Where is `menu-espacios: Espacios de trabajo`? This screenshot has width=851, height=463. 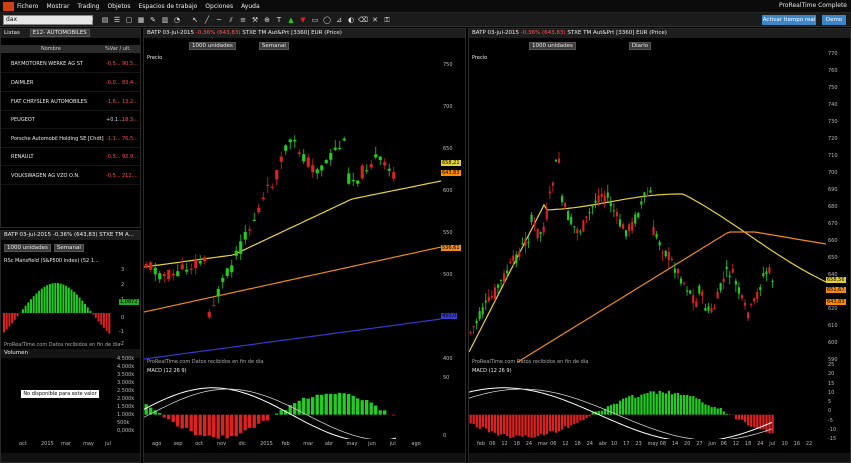
menu-espacios: Espacios de trabajo is located at coordinates (167, 6).